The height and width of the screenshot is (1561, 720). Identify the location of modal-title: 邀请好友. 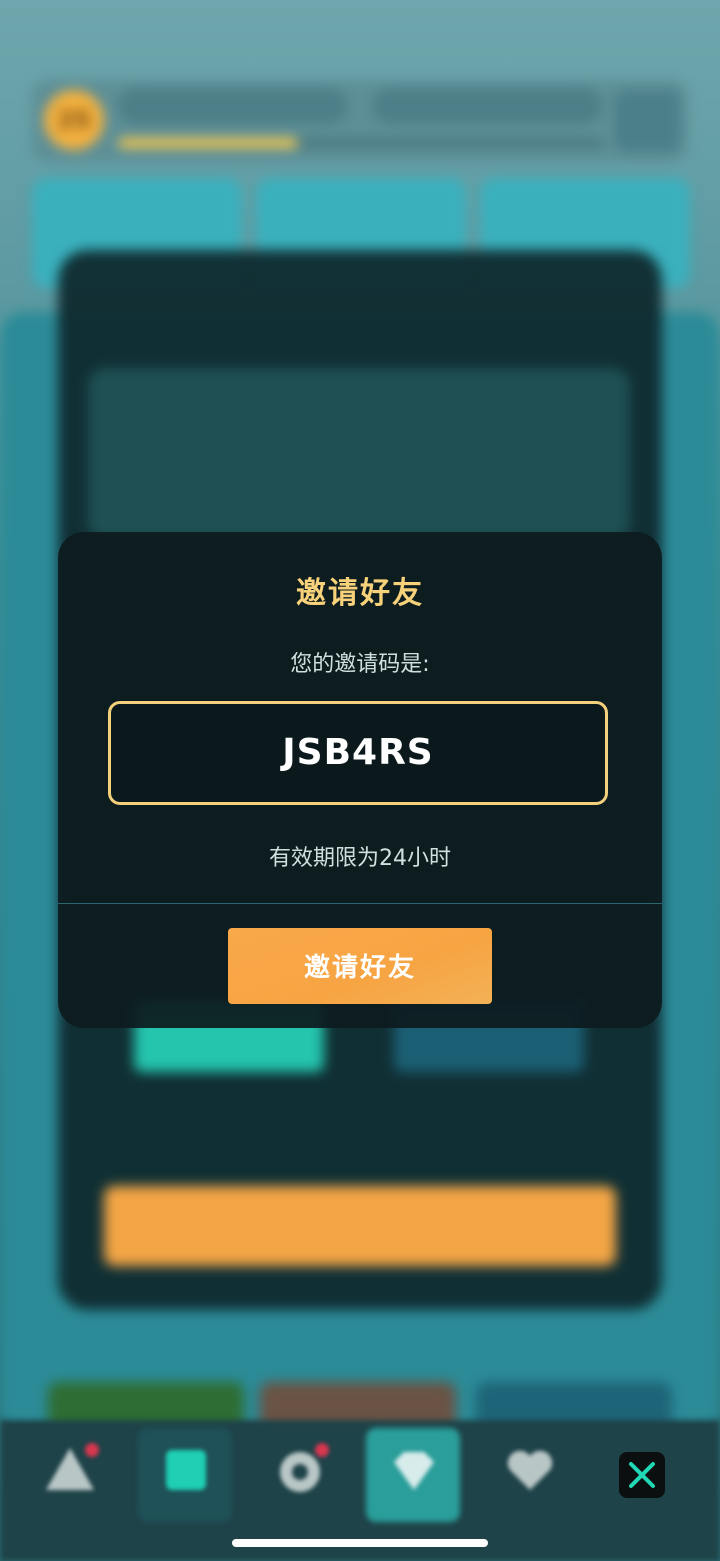
(360, 593).